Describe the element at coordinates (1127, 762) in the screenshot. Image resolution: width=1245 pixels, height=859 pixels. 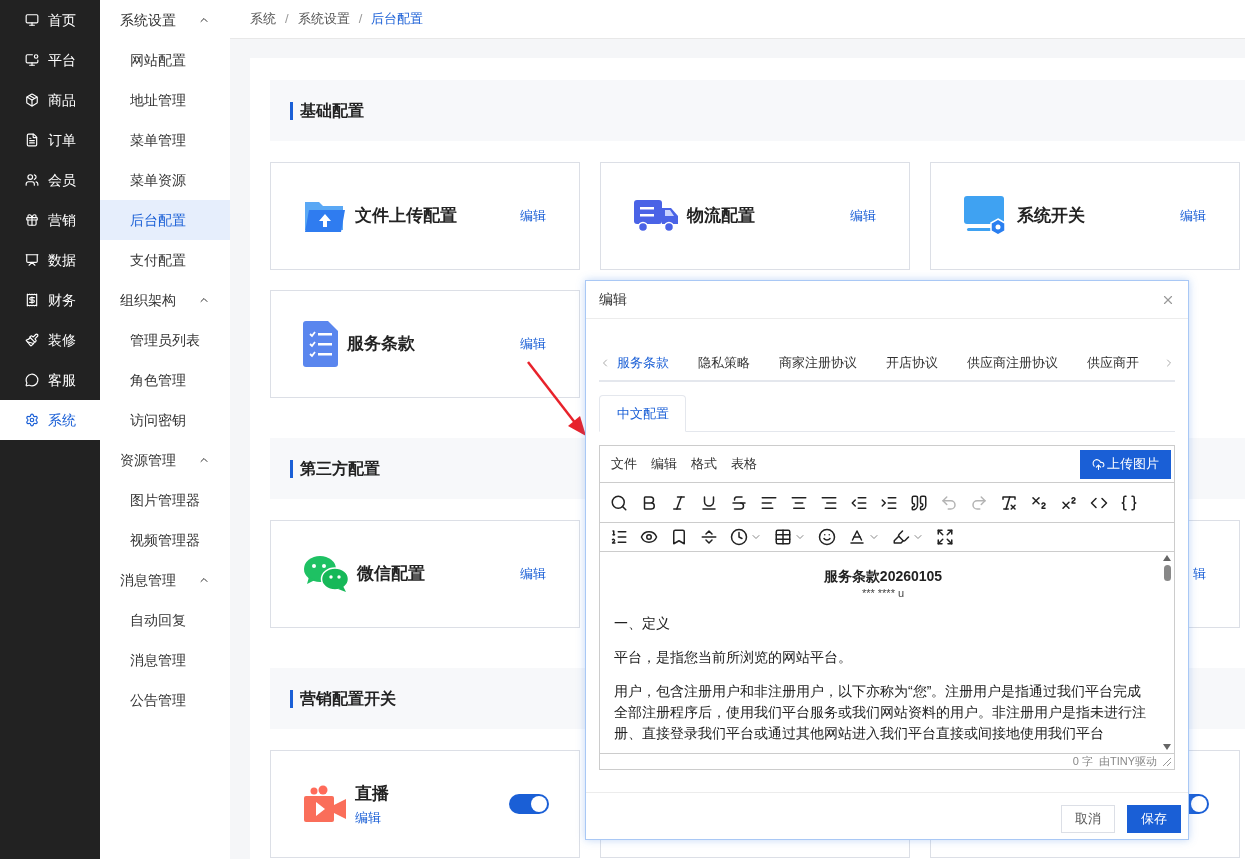
I see `powered-by-label: 由TINY驱动` at that location.